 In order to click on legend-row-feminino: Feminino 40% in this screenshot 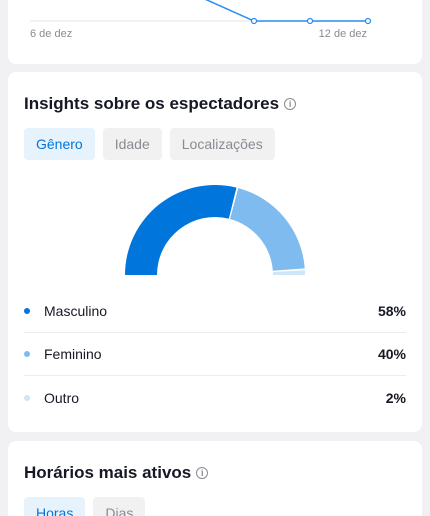, I will do `click(215, 354)`.